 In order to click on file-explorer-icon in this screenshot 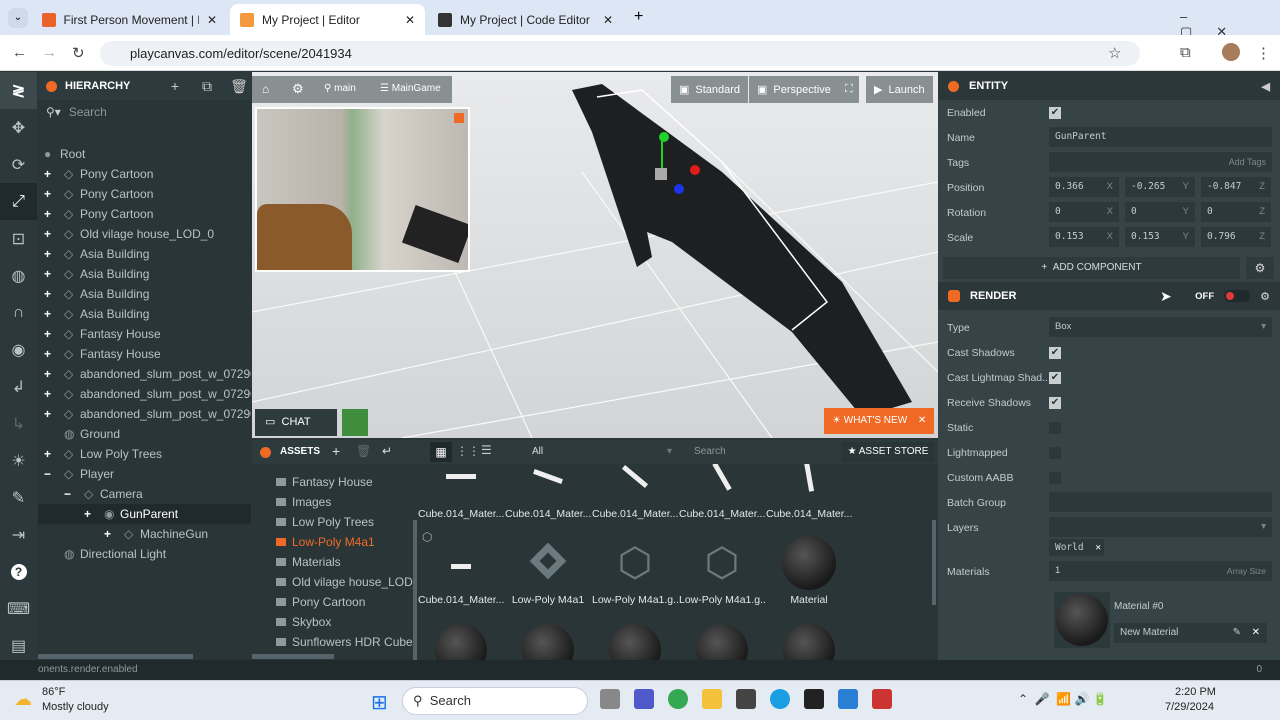, I will do `click(712, 699)`.